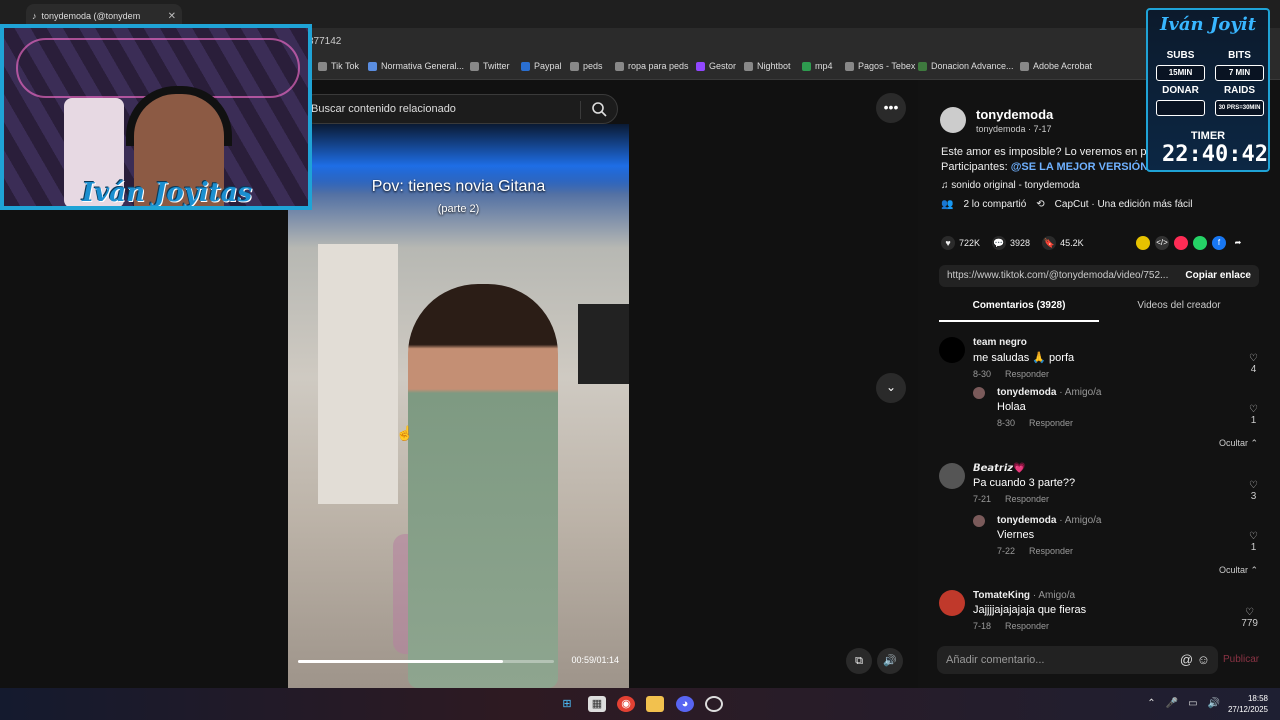 The height and width of the screenshot is (720, 1280). I want to click on progress-fill, so click(400, 661).